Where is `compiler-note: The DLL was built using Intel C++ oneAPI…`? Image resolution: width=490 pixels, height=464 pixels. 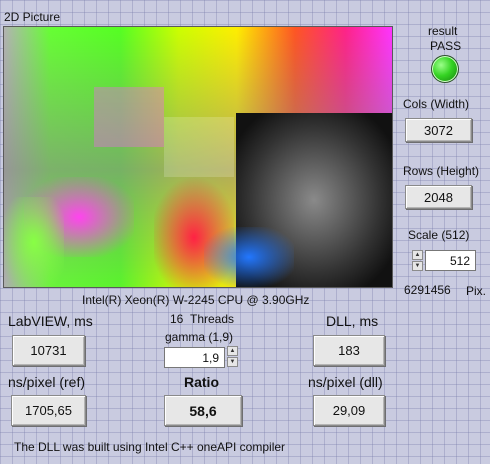
compiler-note: The DLL was built using Intel C++ oneAPI… is located at coordinates (150, 447).